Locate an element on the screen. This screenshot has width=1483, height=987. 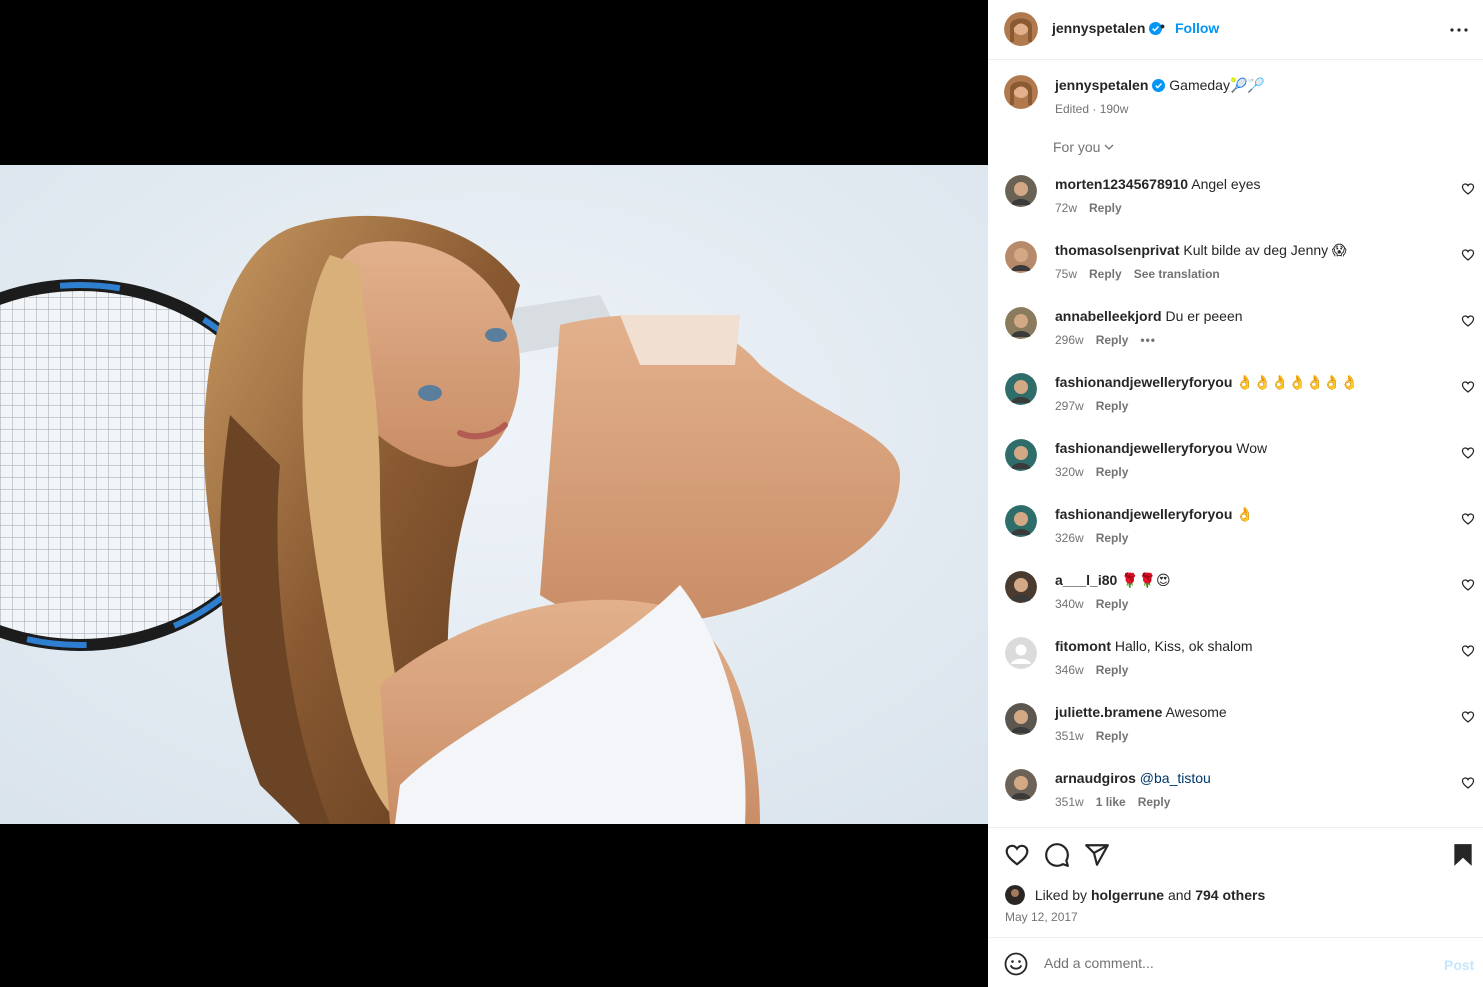
comment-age: 297w is located at coordinates (1069, 406).